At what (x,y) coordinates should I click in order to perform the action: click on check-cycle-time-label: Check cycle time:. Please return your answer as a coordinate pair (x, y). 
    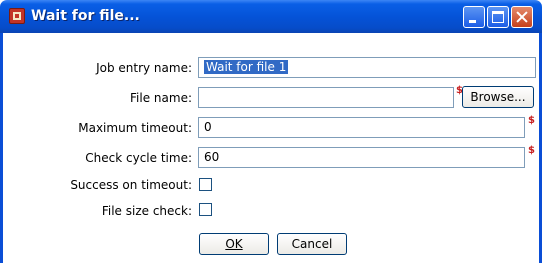
    Looking at the image, I should click on (138, 158).